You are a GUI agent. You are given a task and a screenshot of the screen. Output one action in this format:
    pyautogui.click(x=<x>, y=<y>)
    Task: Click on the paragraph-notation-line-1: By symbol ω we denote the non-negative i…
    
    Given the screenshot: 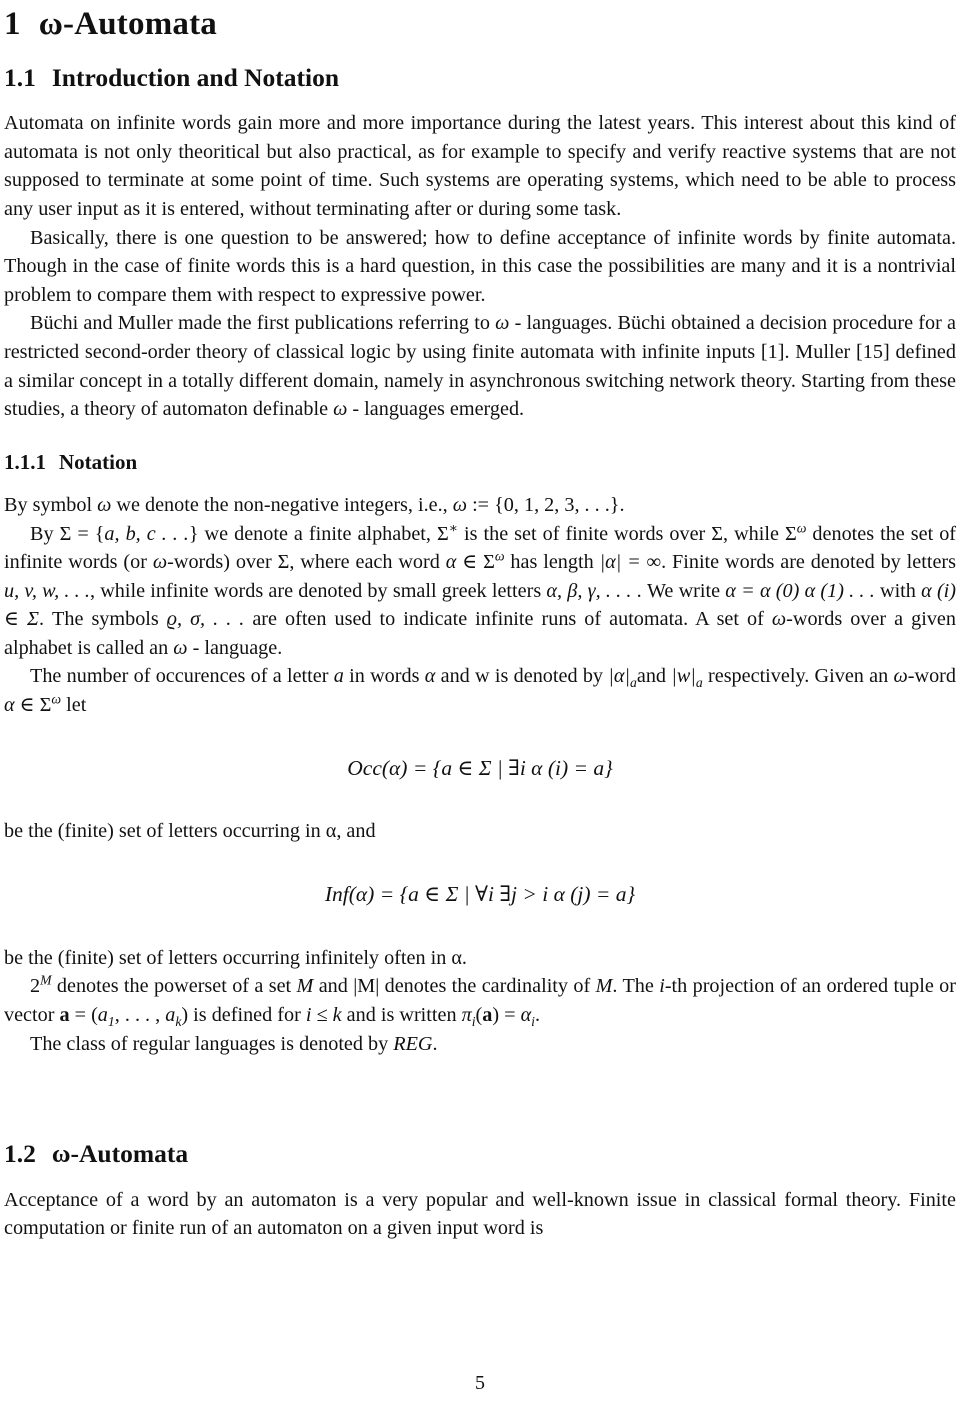 What is the action you would take?
    pyautogui.click(x=480, y=505)
    